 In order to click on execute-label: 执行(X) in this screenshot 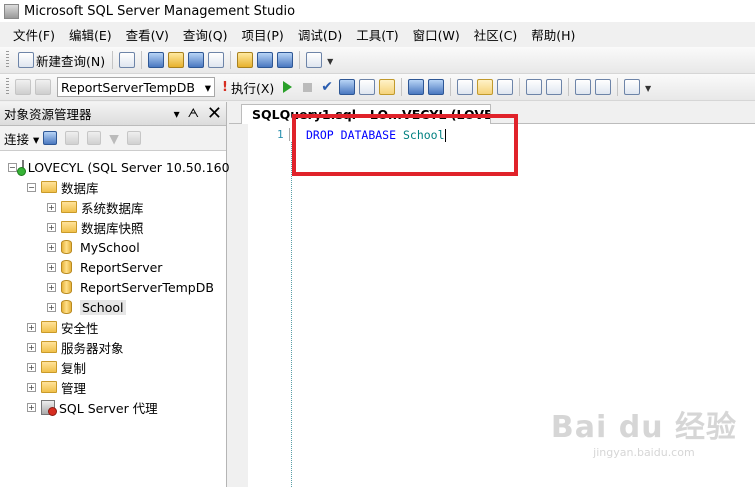, I will do `click(252, 88)`.